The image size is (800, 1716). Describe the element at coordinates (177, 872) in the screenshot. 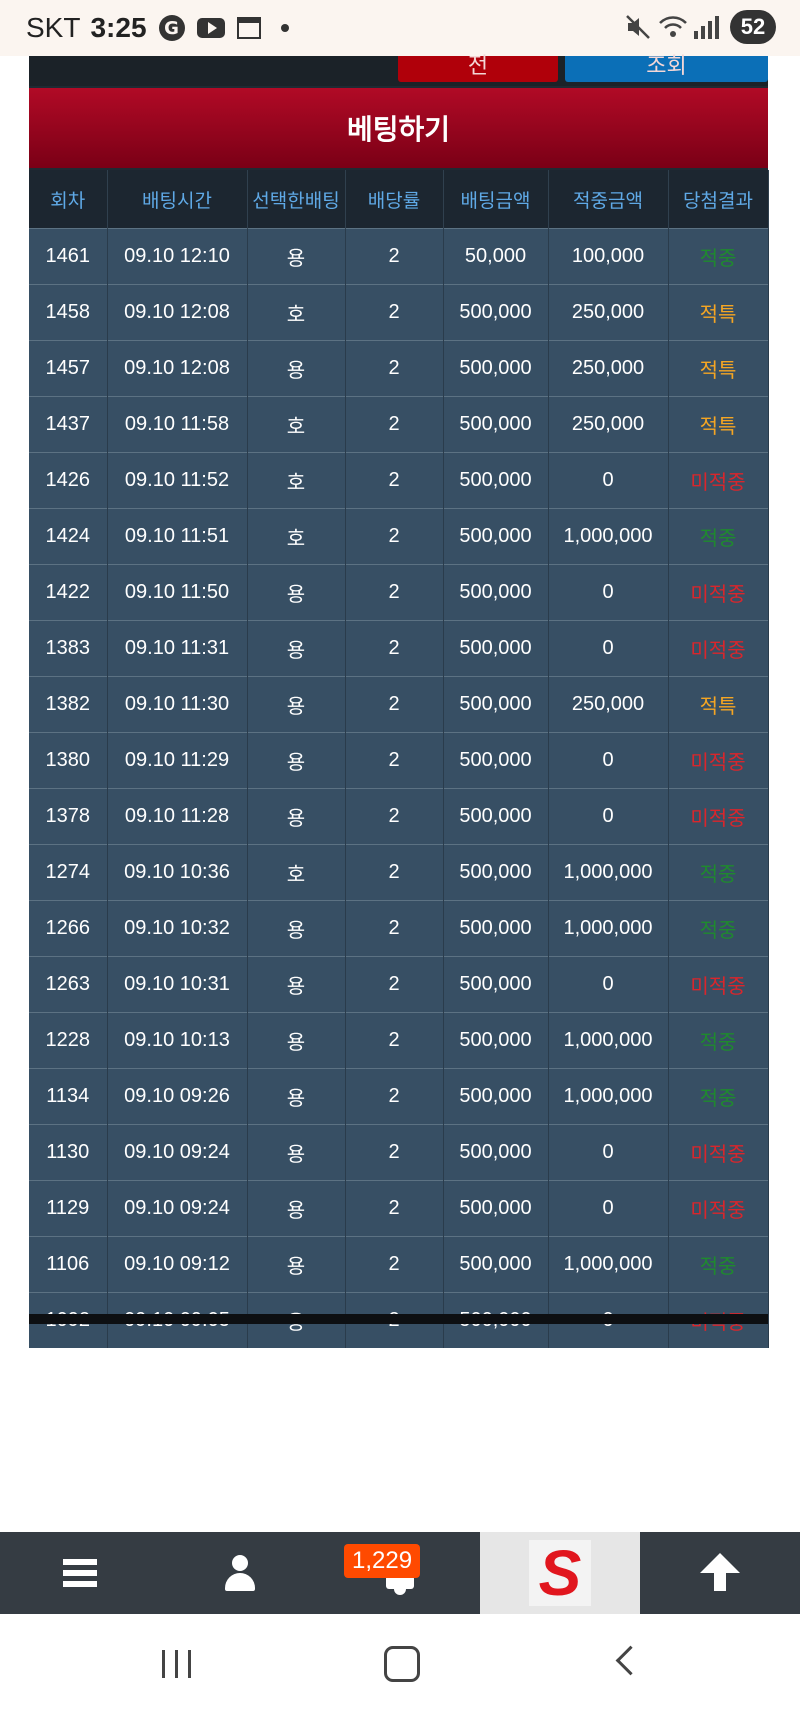

I see `cell-bet-time: 09.10 10:36` at that location.